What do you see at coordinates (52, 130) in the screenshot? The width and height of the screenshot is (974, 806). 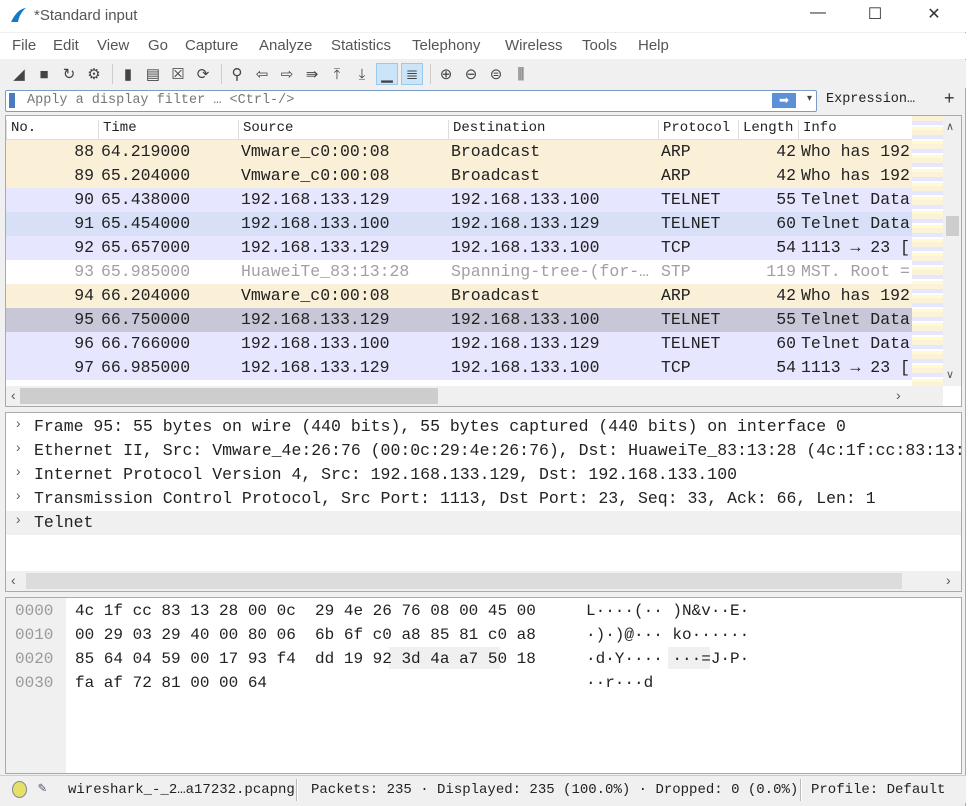 I see `column-header-no: No.` at bounding box center [52, 130].